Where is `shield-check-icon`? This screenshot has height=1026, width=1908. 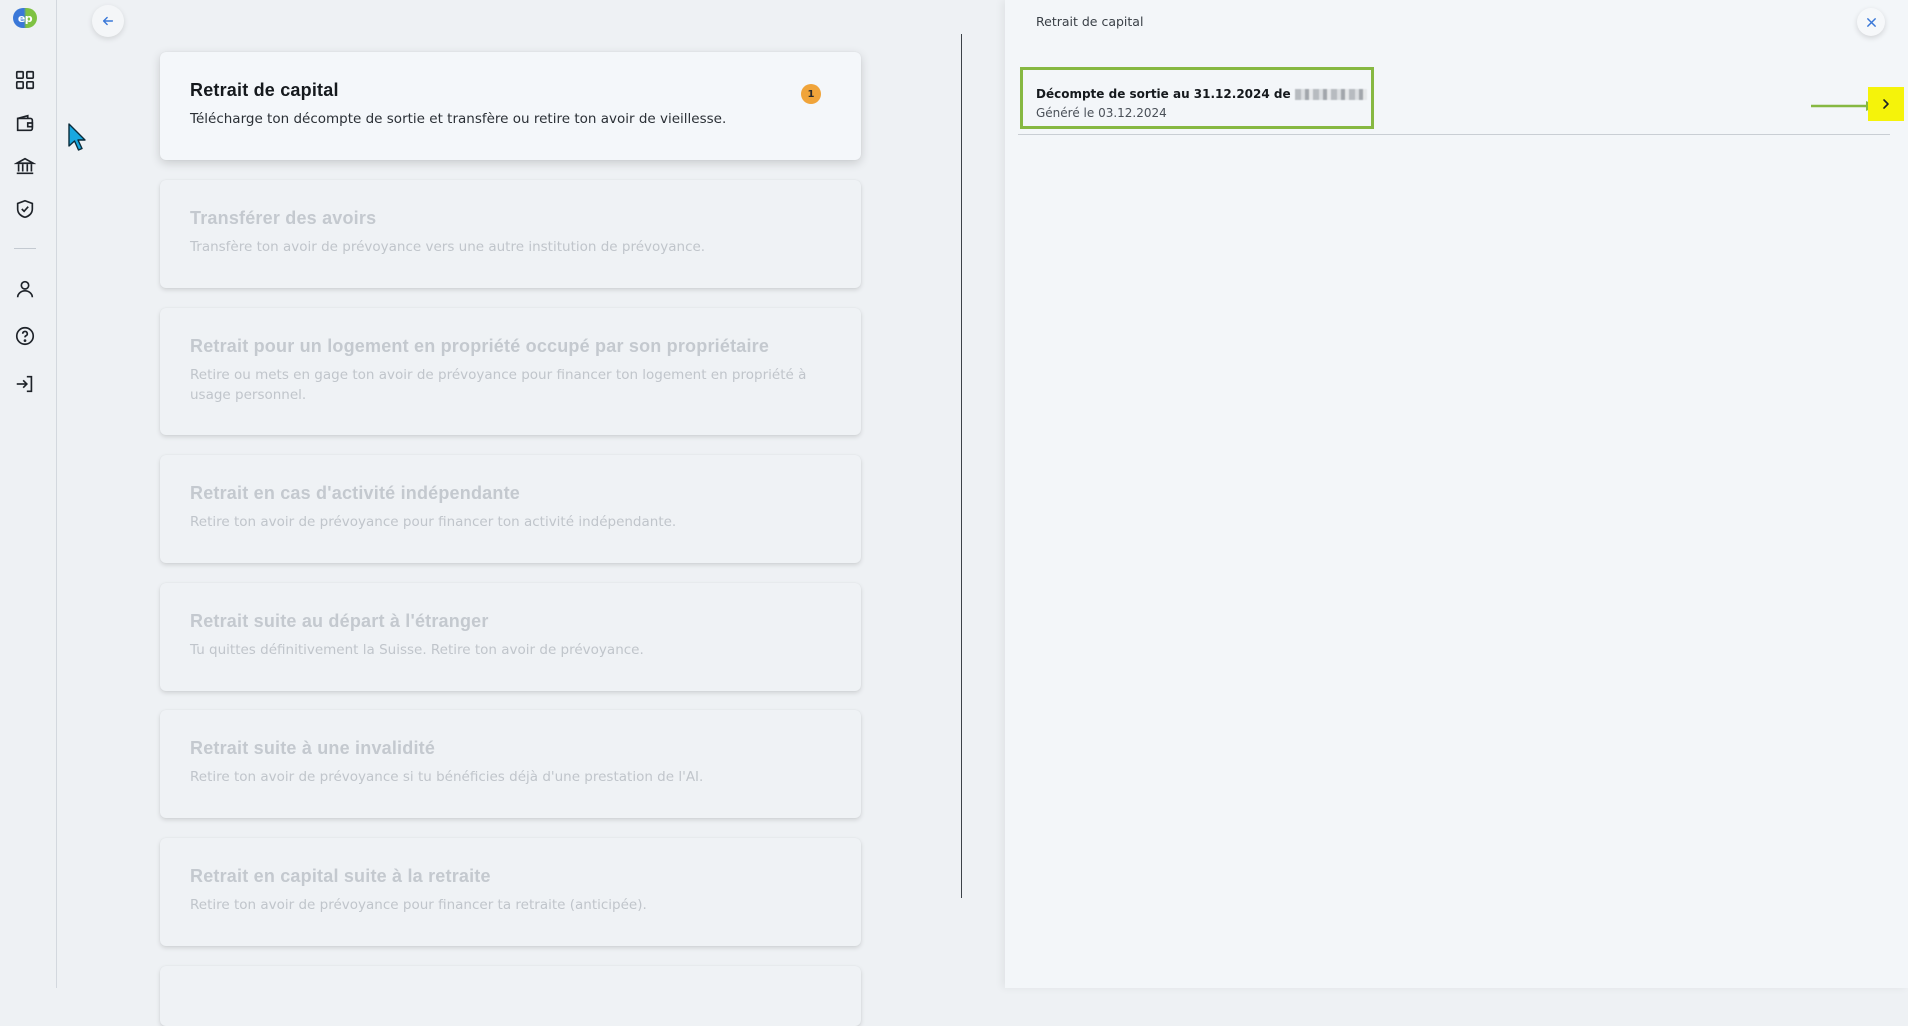
shield-check-icon is located at coordinates (25, 209).